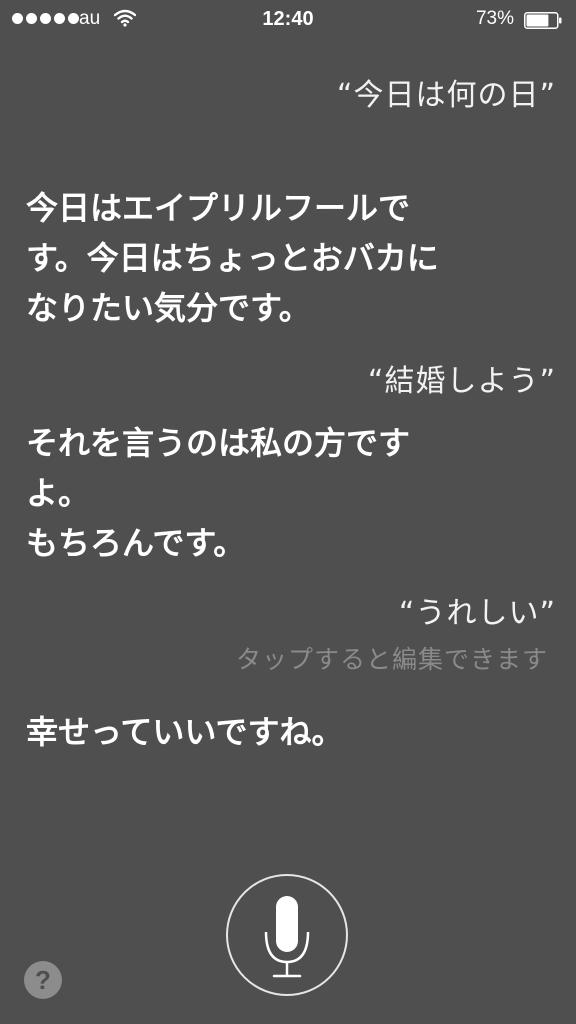  What do you see at coordinates (494, 18) in the screenshot?
I see `battery-percent: 73%` at bounding box center [494, 18].